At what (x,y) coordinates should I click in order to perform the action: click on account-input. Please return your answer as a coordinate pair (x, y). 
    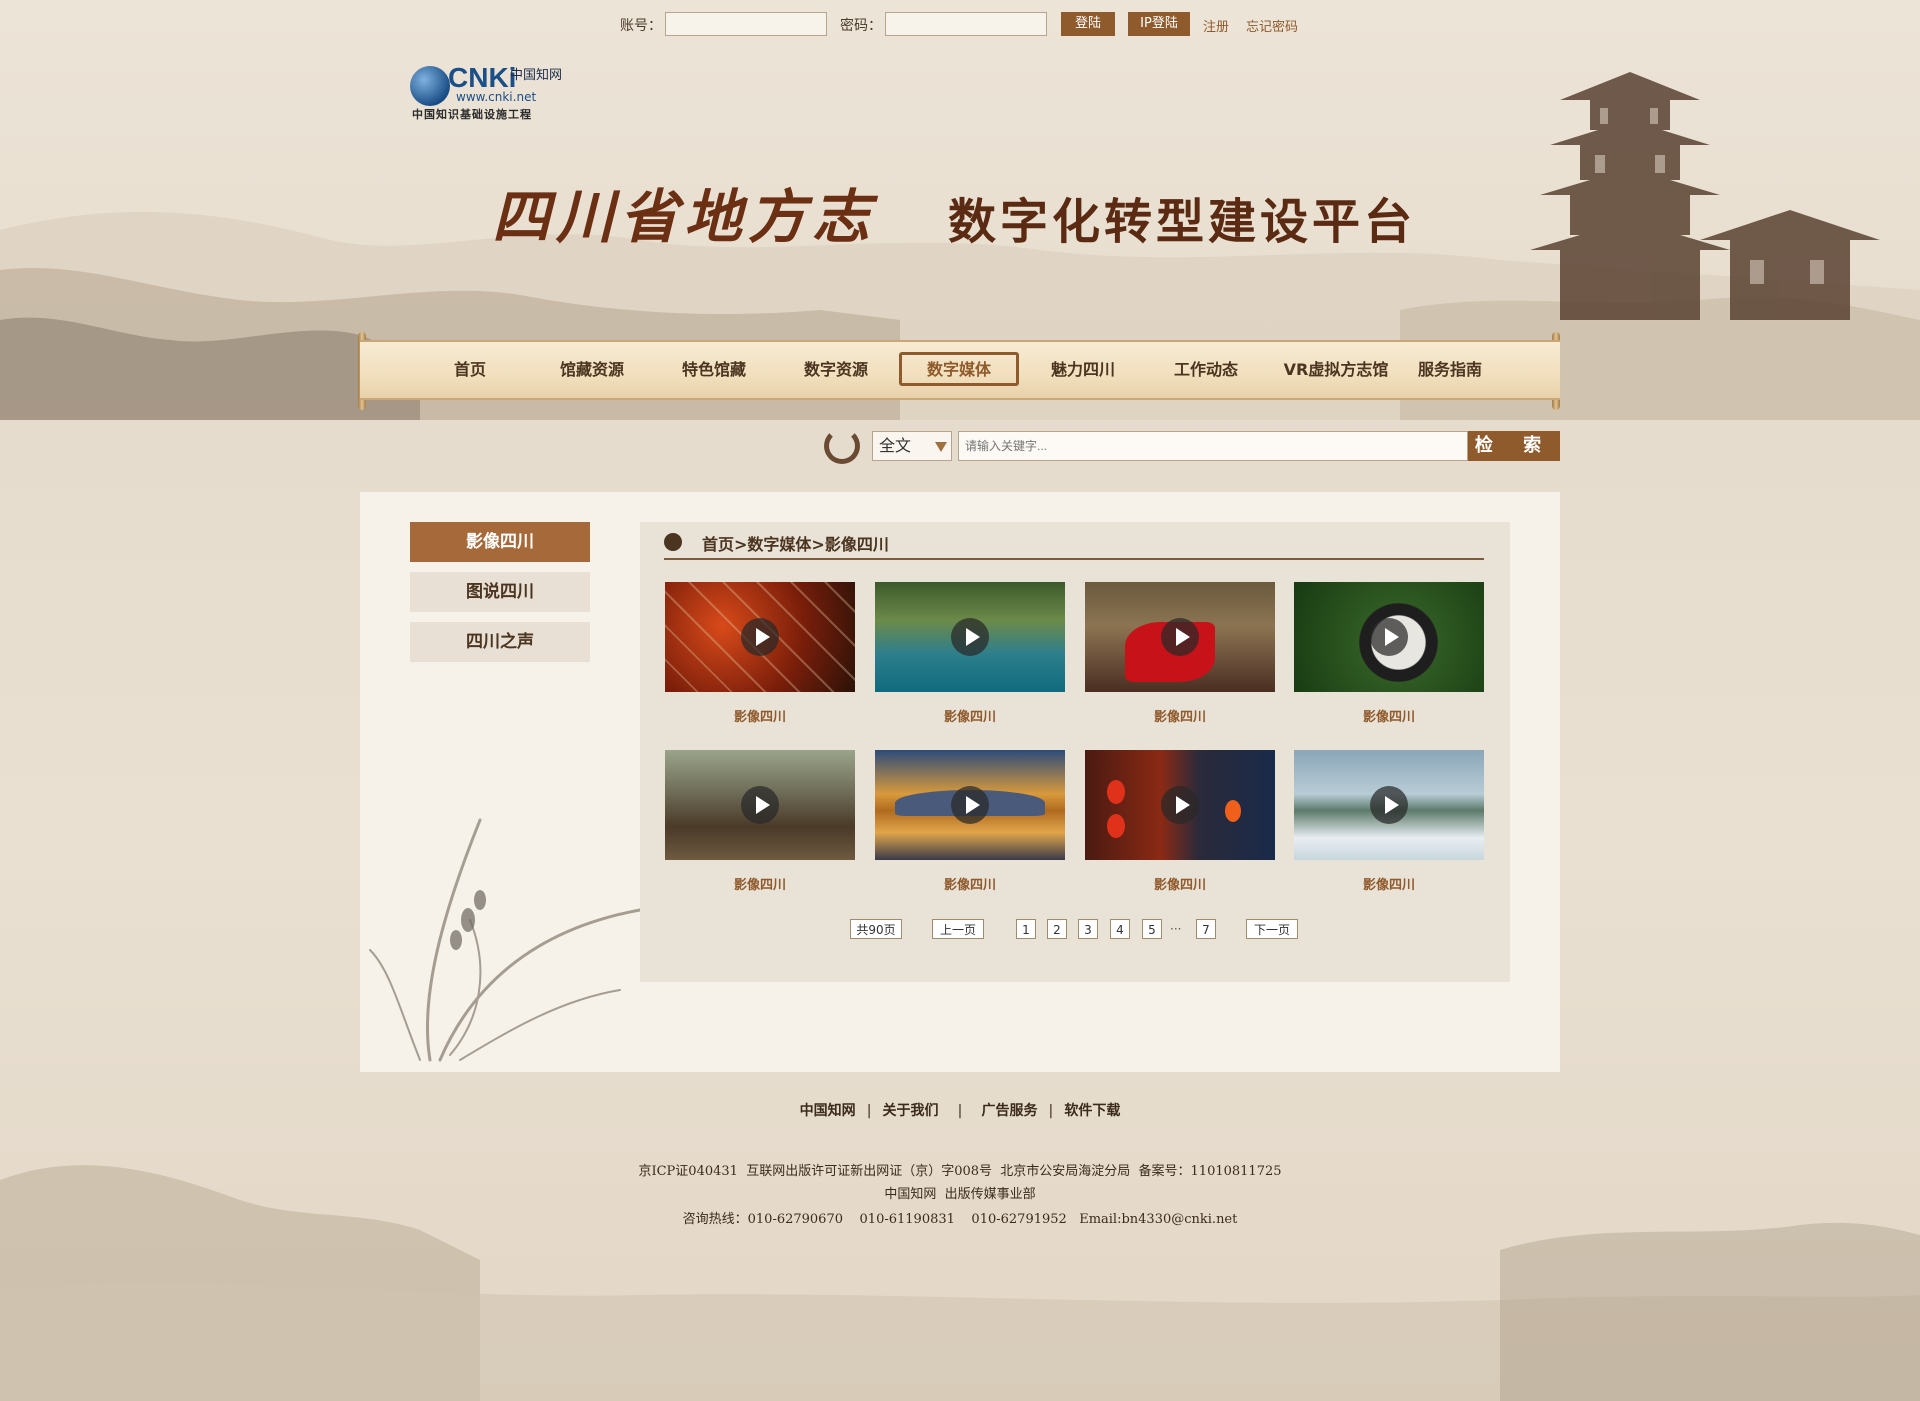
    Looking at the image, I should click on (746, 24).